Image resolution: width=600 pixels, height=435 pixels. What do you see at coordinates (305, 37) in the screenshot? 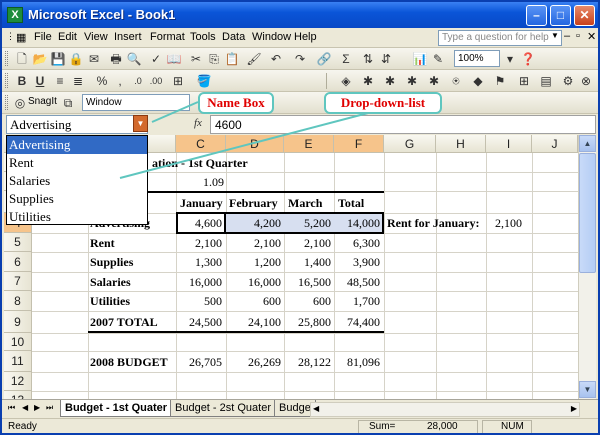
I see `menu-help: Help` at bounding box center [305, 37].